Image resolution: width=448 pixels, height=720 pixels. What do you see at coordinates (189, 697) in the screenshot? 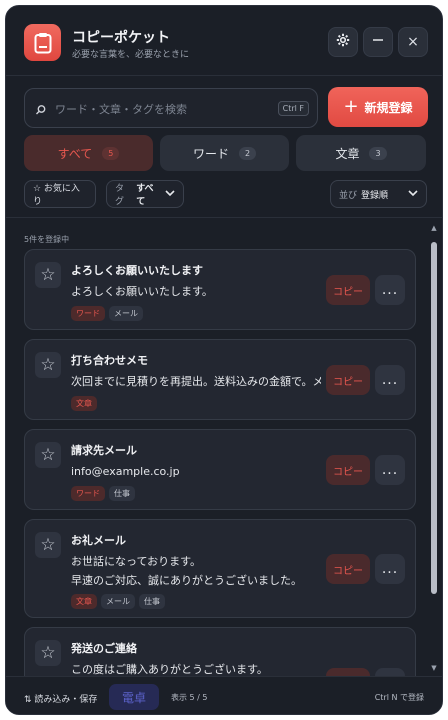
I see `display-count: 表示 5 / 5` at bounding box center [189, 697].